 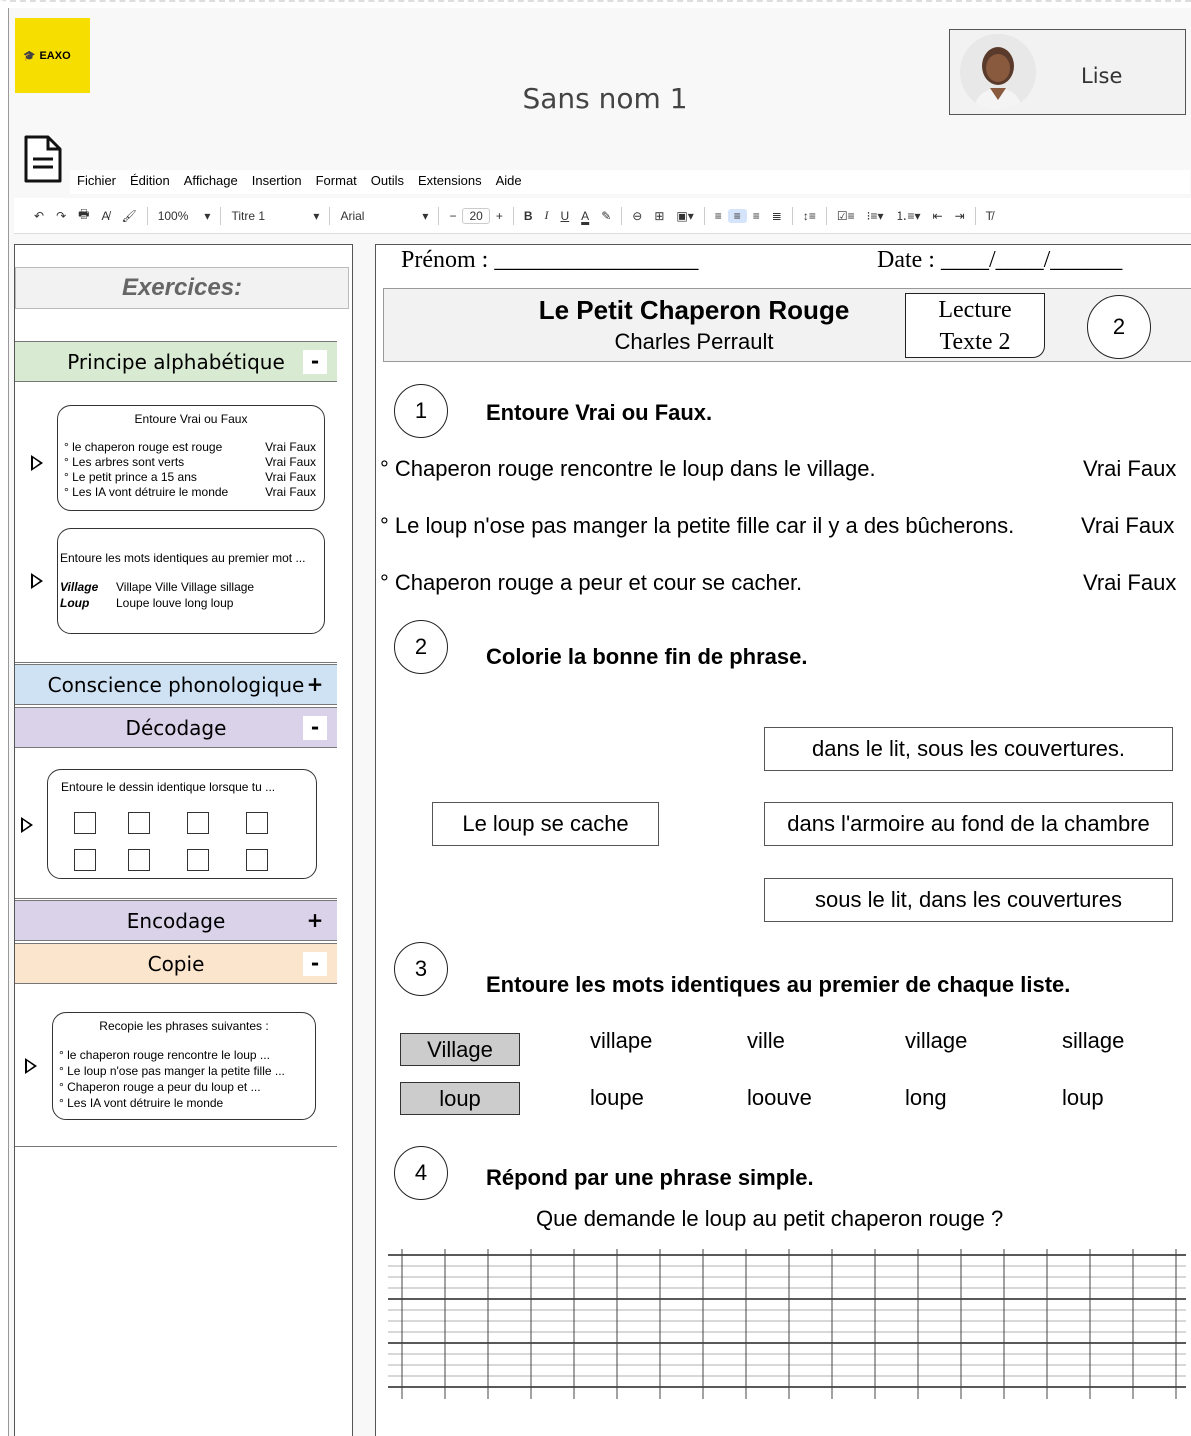 What do you see at coordinates (176, 963) in the screenshot?
I see `section-copie: Copie -` at bounding box center [176, 963].